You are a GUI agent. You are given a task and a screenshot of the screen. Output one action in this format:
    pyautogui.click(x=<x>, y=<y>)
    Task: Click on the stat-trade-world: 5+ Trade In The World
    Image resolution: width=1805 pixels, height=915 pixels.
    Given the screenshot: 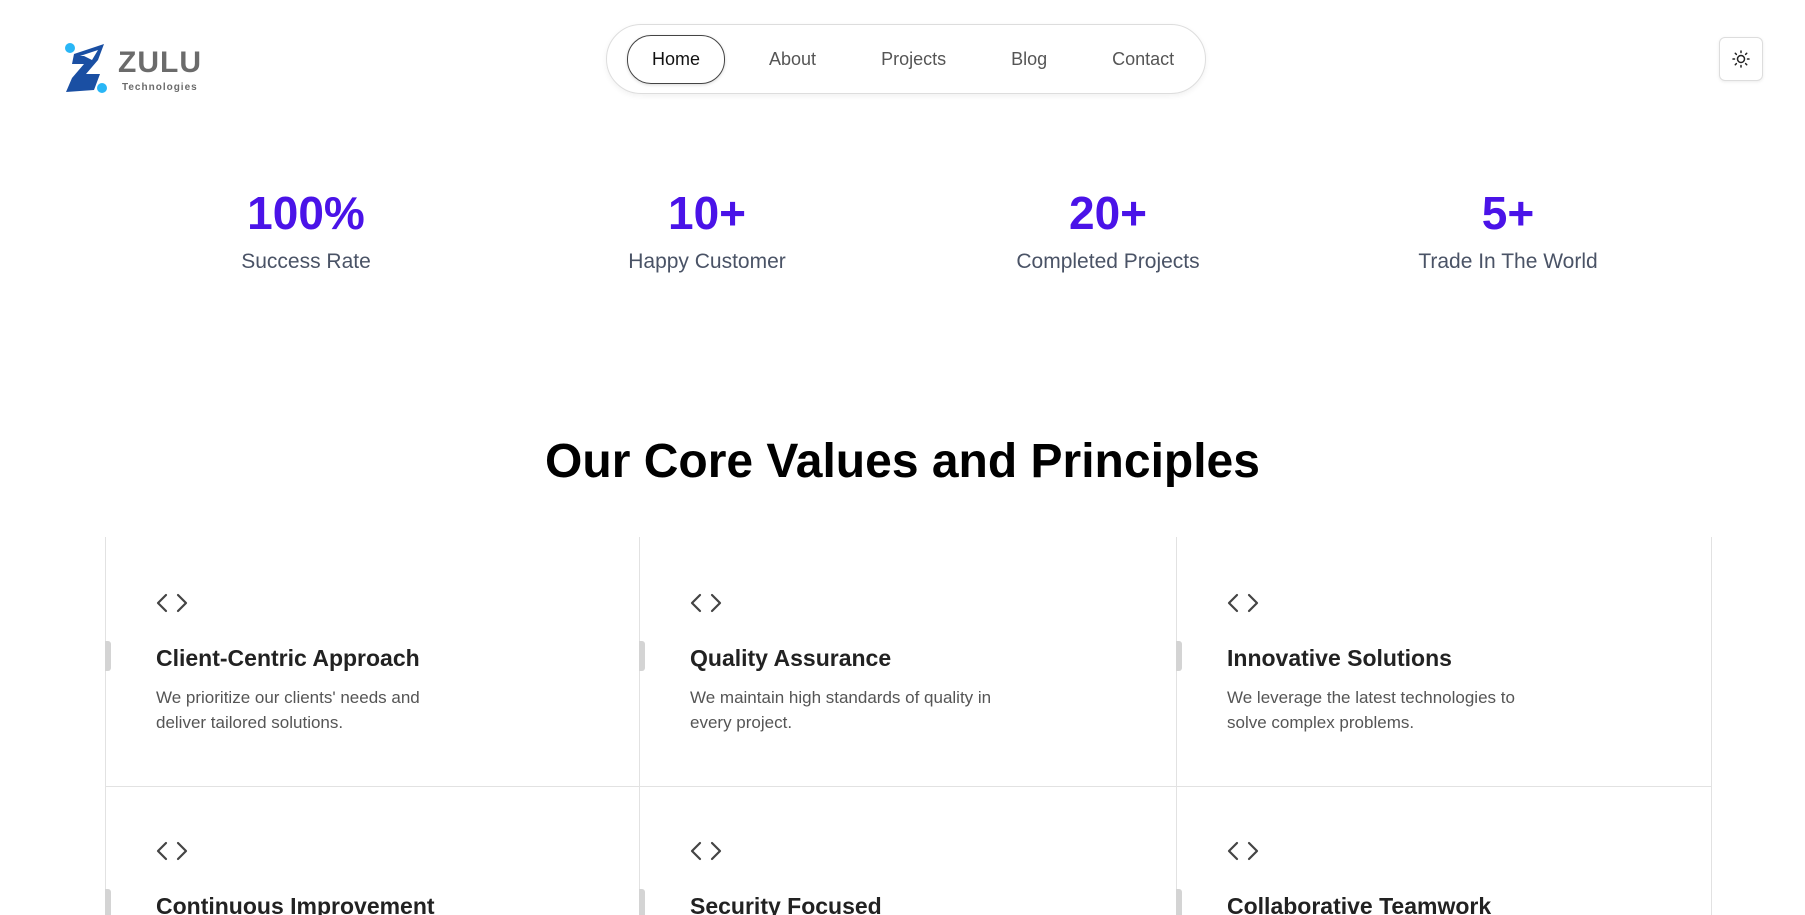 What is the action you would take?
    pyautogui.click(x=1508, y=230)
    